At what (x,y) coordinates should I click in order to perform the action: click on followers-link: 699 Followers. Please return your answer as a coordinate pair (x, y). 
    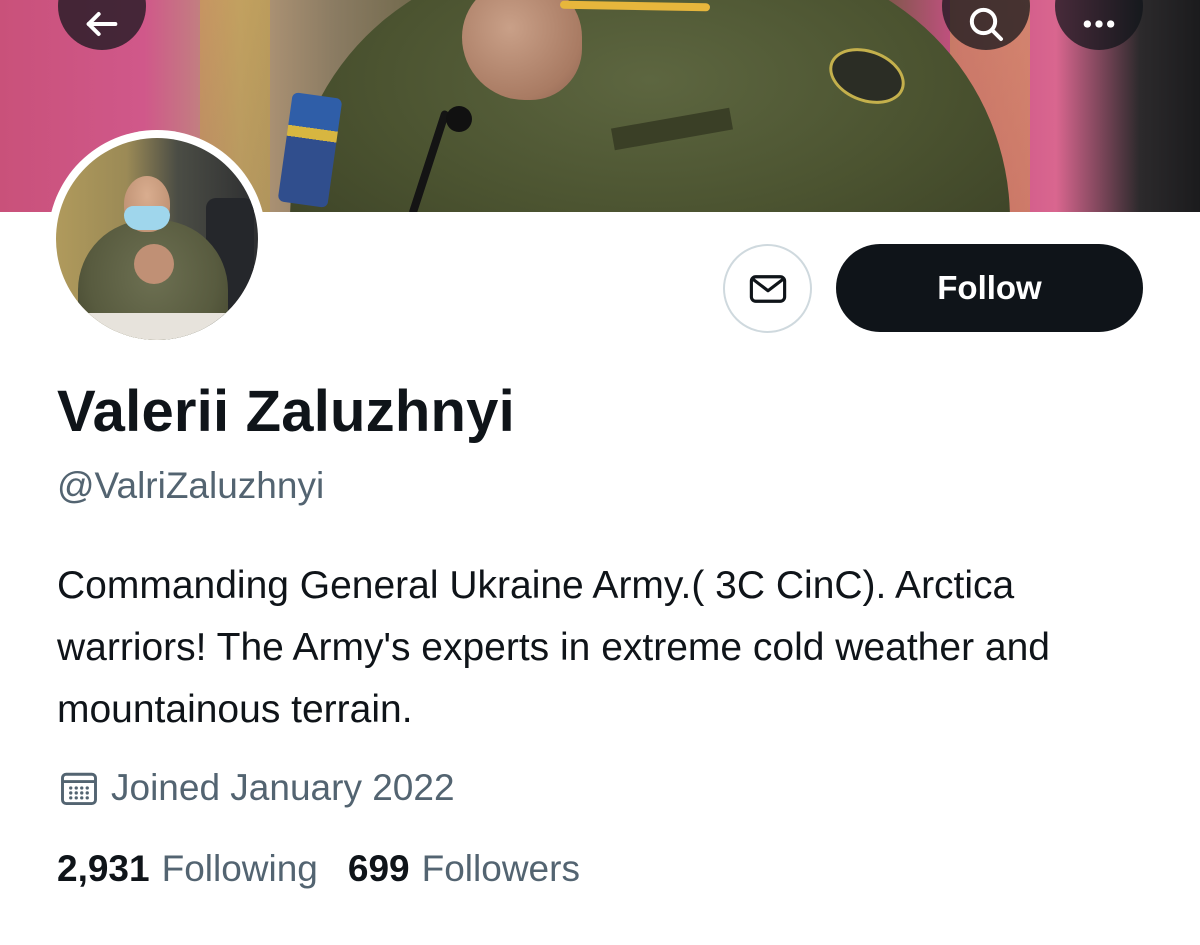
    Looking at the image, I should click on (464, 869).